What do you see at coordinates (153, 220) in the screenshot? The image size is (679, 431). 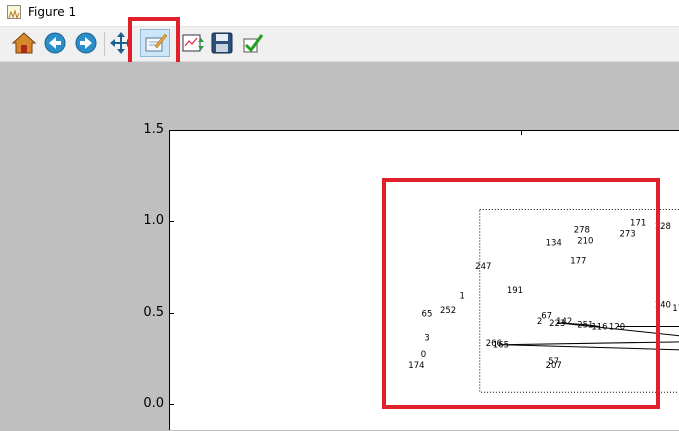 I see `ytick-label: 1.0` at bounding box center [153, 220].